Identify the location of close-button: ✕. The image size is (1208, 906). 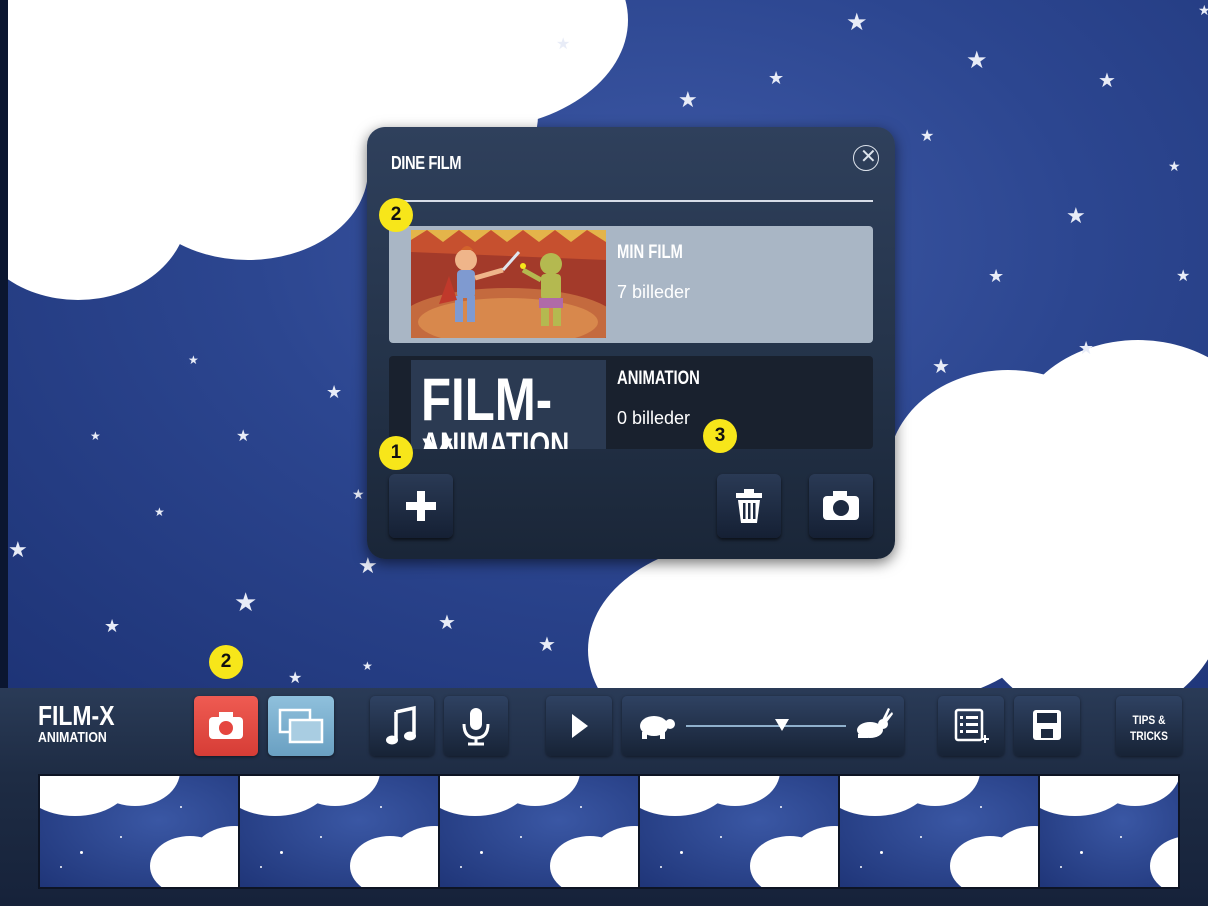
(866, 157).